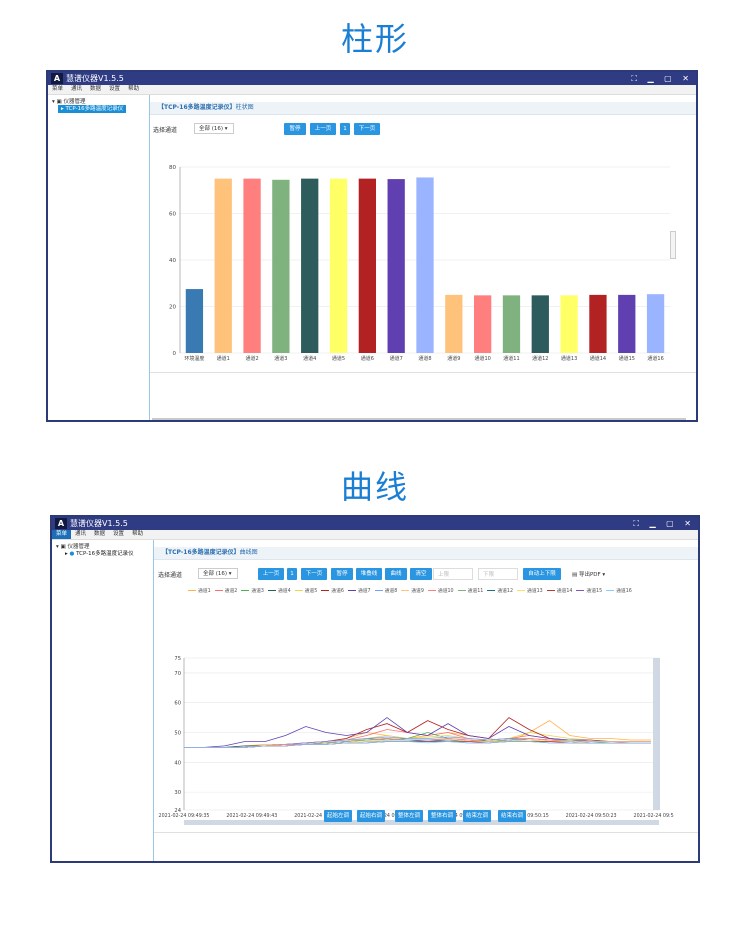  I want to click on legend-item: 通道12, so click(500, 590).